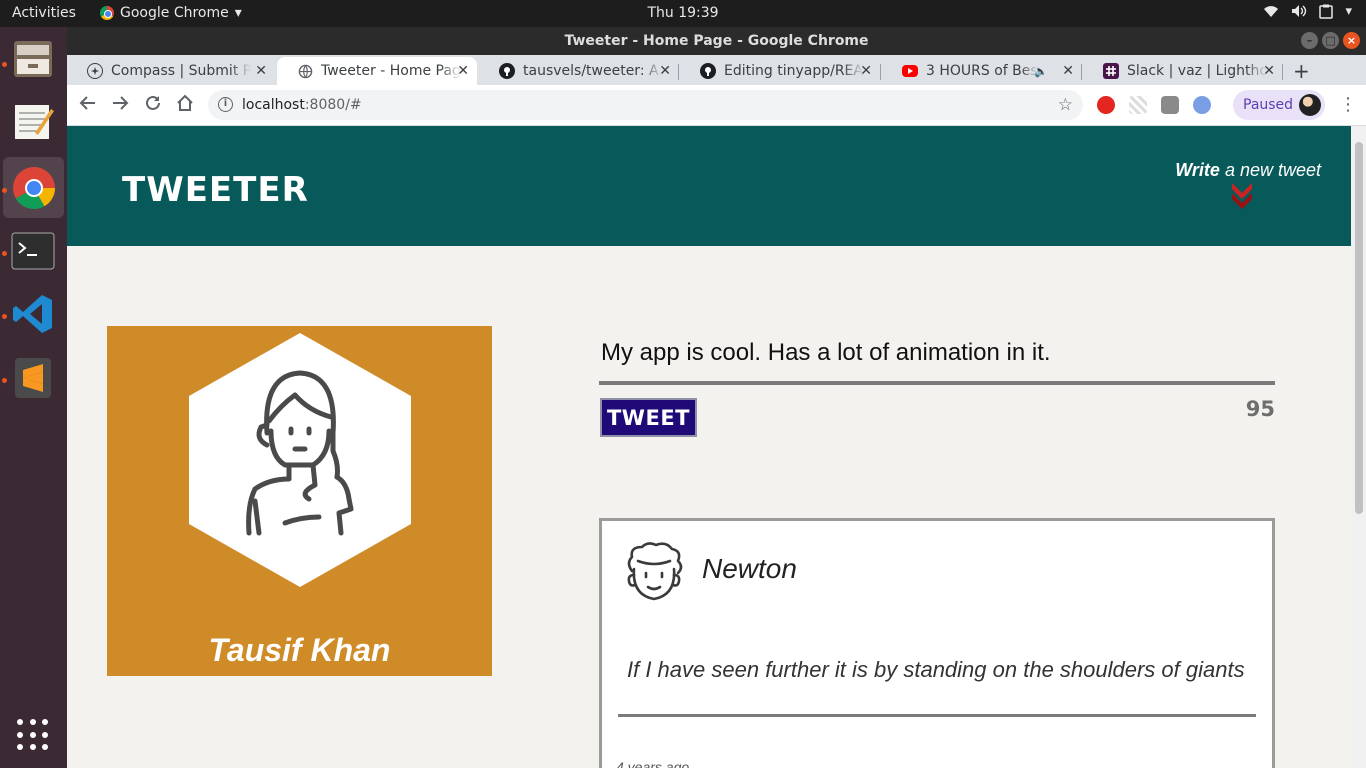  I want to click on back-button, so click(88, 105).